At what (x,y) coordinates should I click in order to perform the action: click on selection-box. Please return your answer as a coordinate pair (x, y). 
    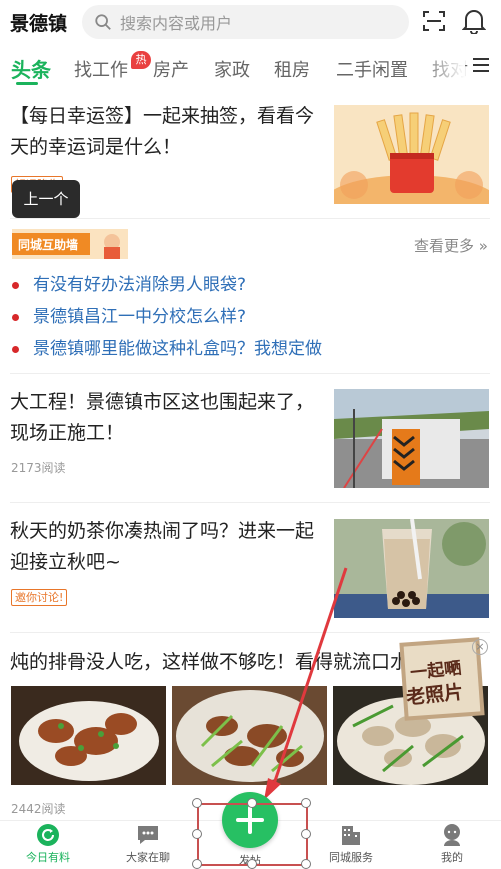
    Looking at the image, I should click on (252, 834).